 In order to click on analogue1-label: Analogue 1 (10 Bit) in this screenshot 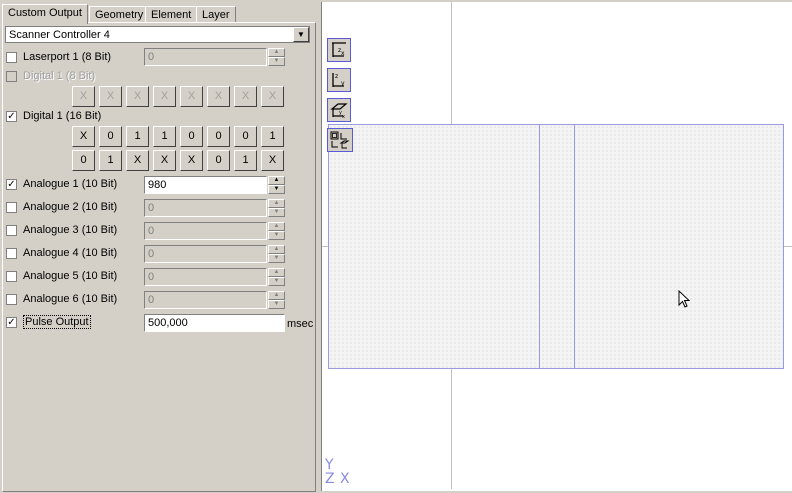, I will do `click(70, 184)`.